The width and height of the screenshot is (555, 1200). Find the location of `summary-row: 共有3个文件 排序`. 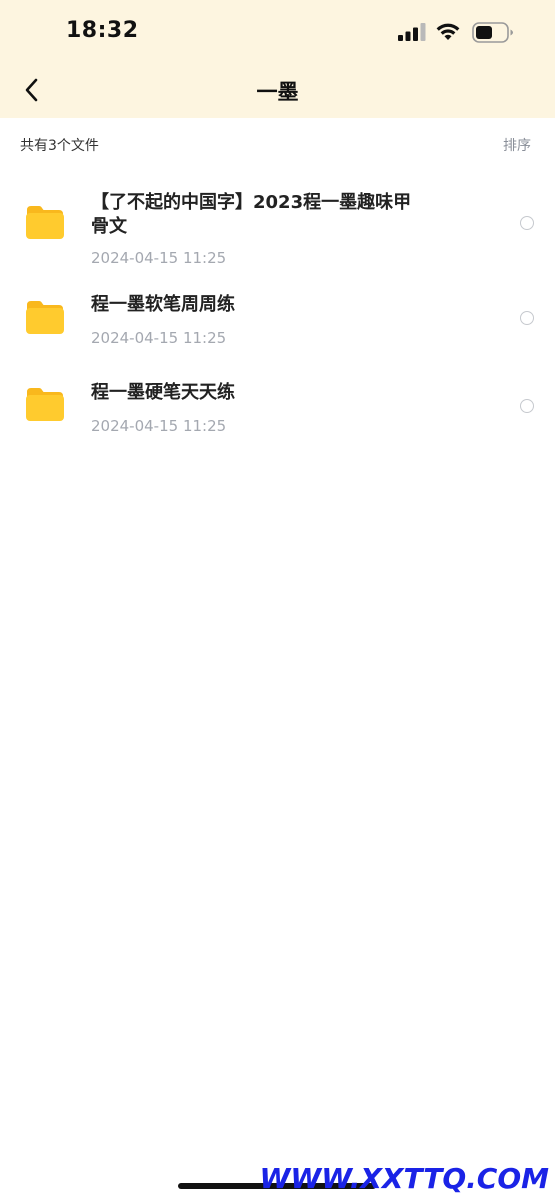

summary-row: 共有3个文件 排序 is located at coordinates (277, 145).